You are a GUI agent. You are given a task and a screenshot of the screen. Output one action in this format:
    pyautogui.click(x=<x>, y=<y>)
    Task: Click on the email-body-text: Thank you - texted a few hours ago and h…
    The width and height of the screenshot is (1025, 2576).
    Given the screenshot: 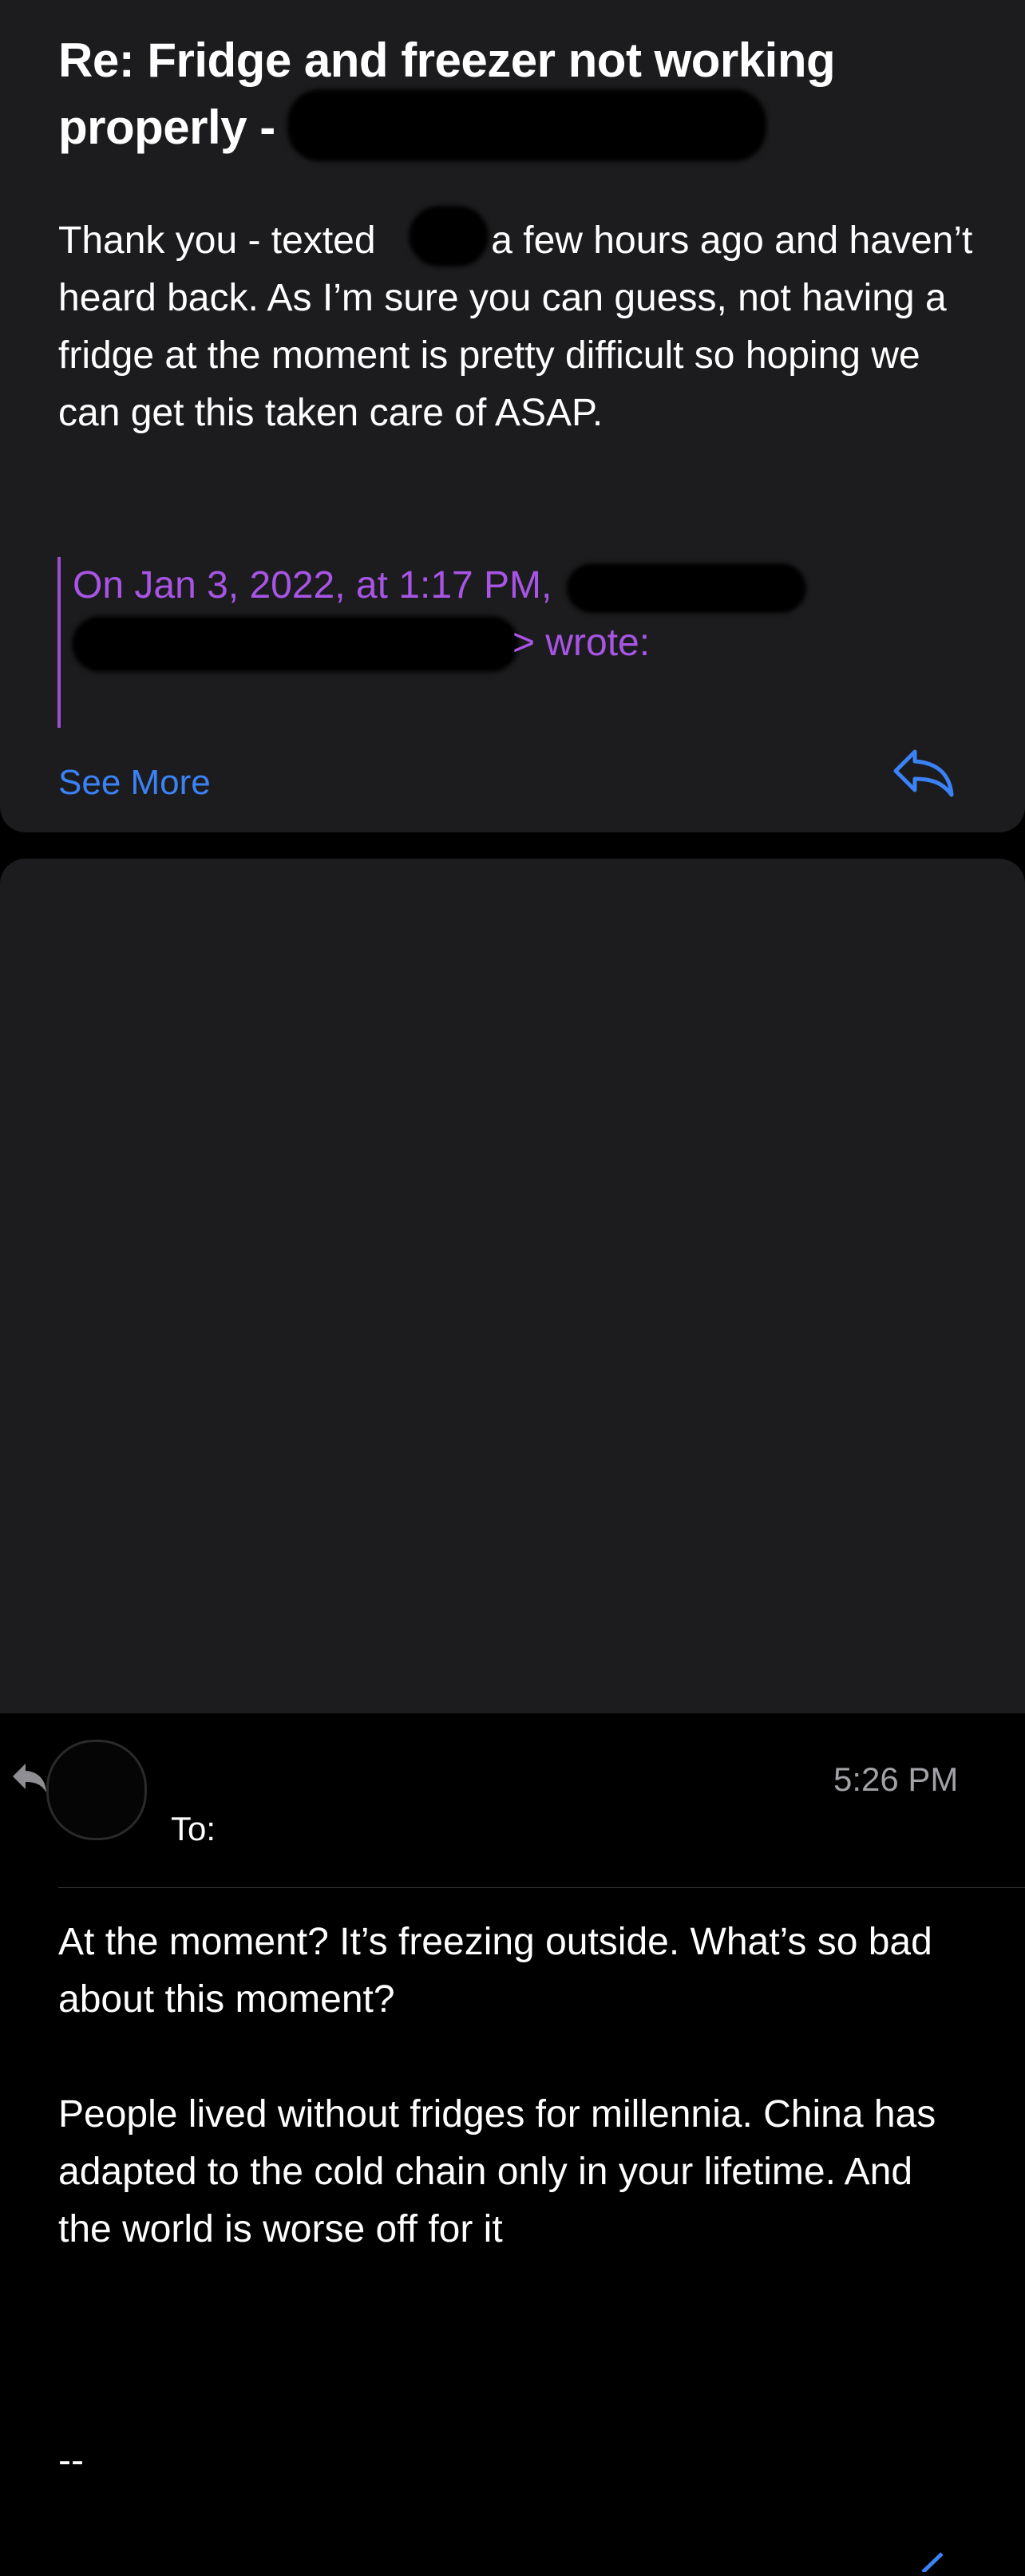 What is the action you would take?
    pyautogui.click(x=517, y=327)
    